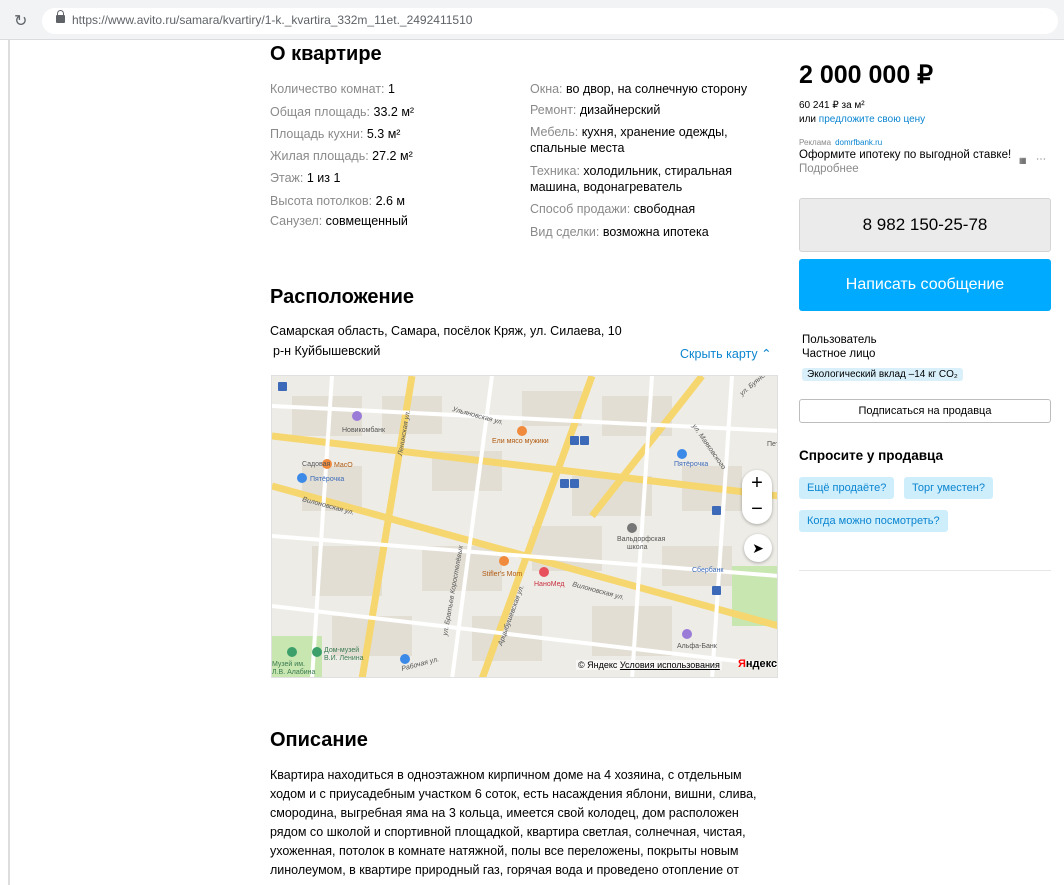  Describe the element at coordinates (873, 521) in the screenshot. I see `ask-chip-when-view: Когда можно посмотреть?` at that location.